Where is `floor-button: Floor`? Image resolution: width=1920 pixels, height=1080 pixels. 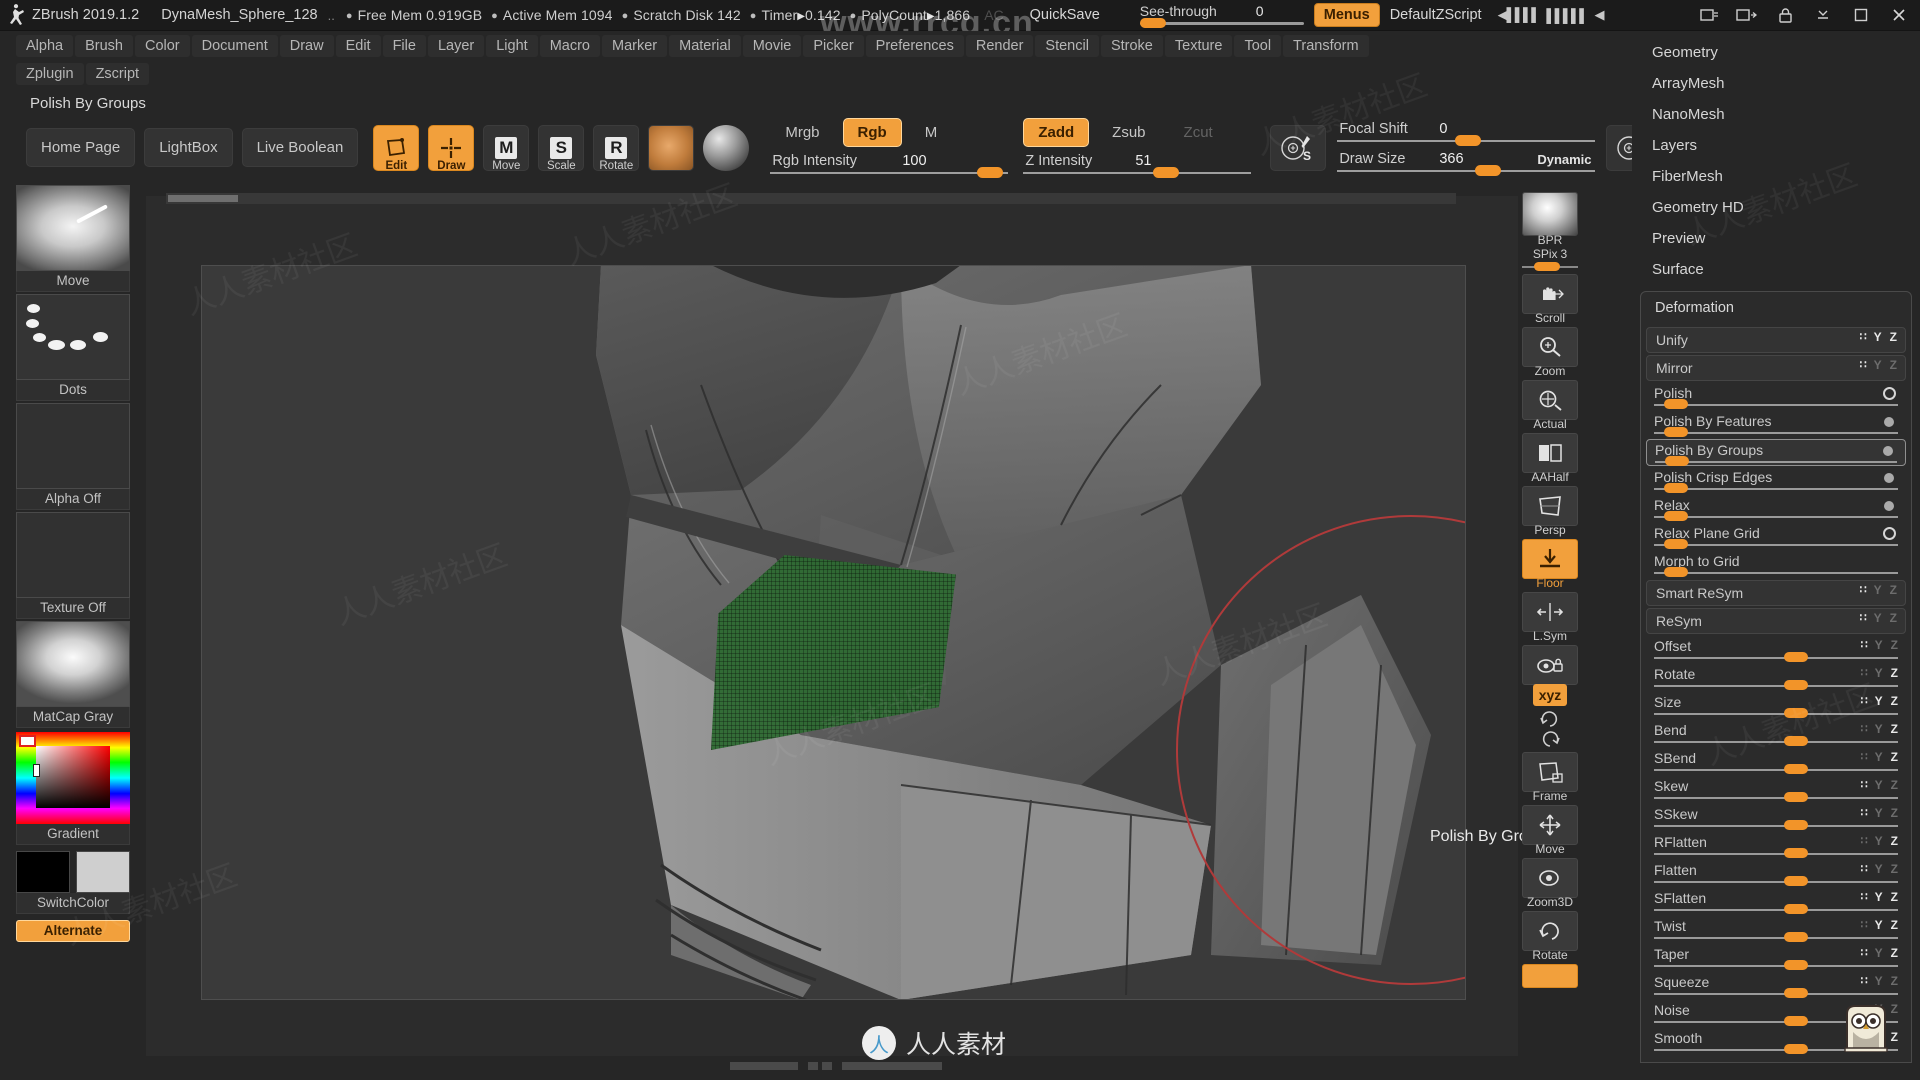 floor-button: Floor is located at coordinates (1550, 564).